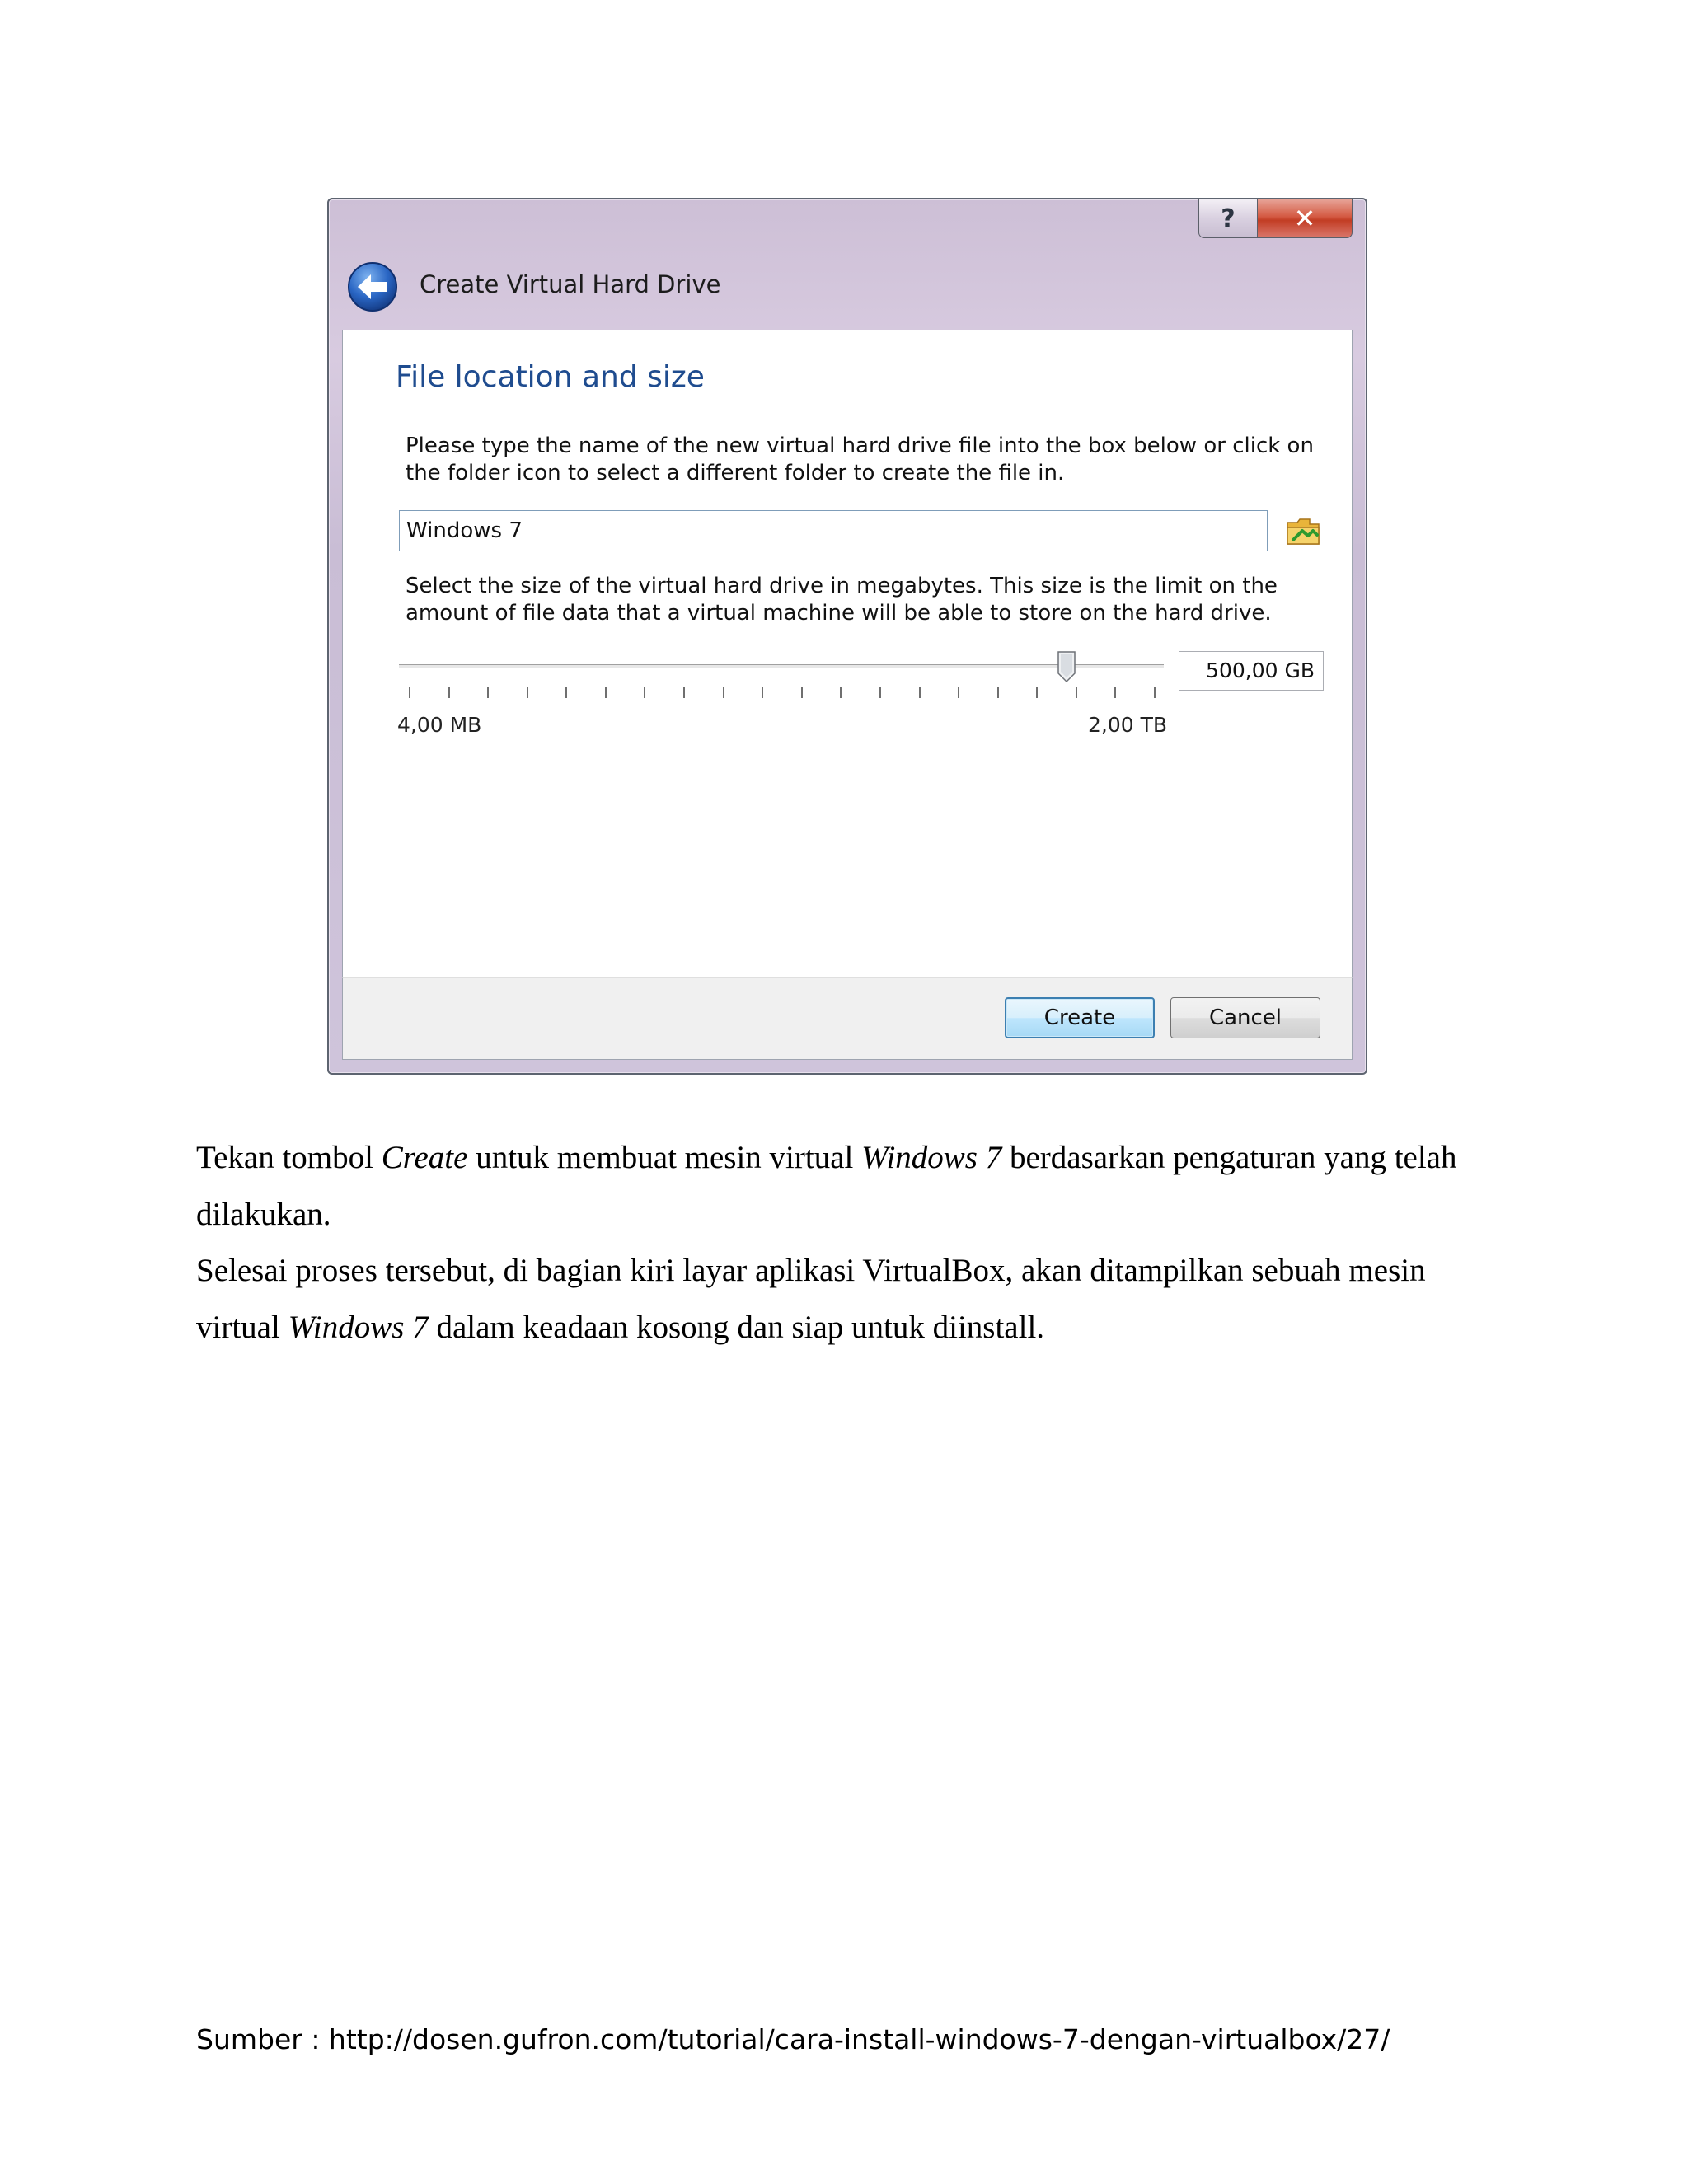 Image resolution: width=1688 pixels, height=2184 pixels. What do you see at coordinates (781, 666) in the screenshot?
I see `size-slider-track` at bounding box center [781, 666].